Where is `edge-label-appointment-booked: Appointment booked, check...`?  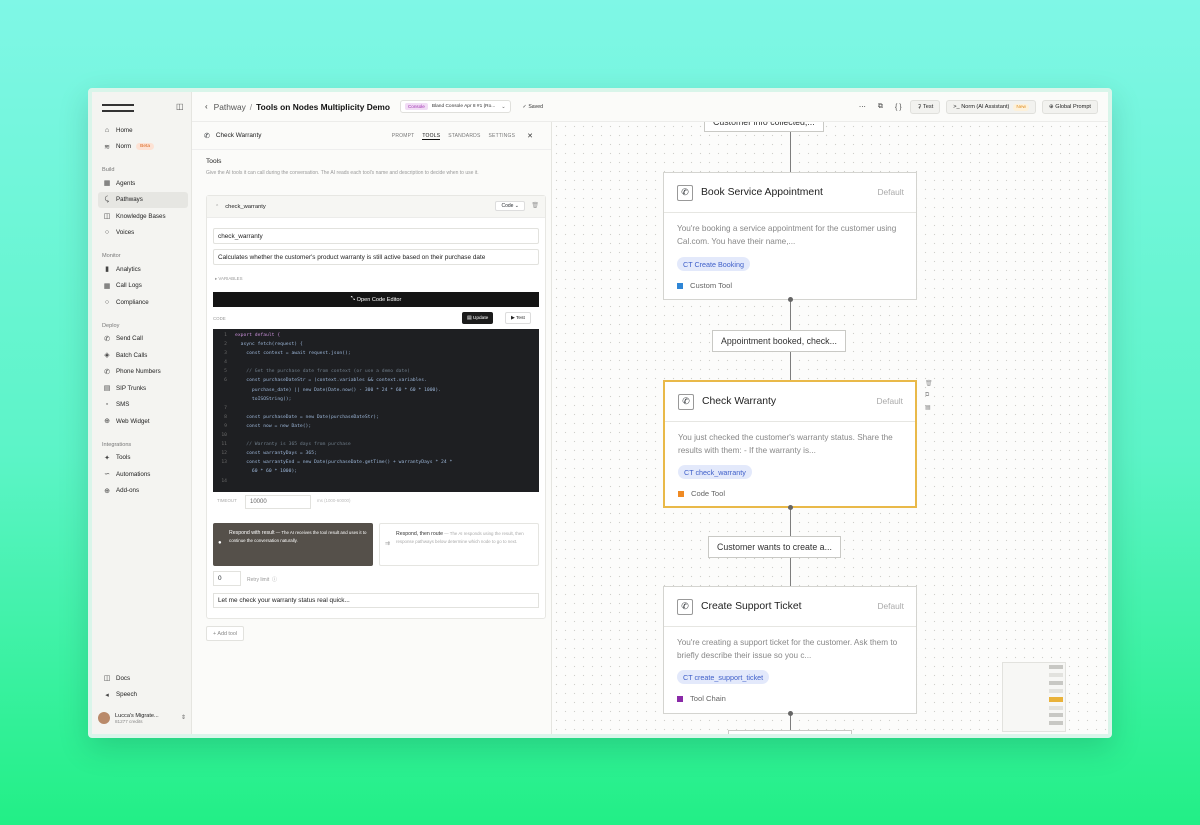
edge-label-appointment-booked: Appointment booked, check... is located at coordinates (779, 341).